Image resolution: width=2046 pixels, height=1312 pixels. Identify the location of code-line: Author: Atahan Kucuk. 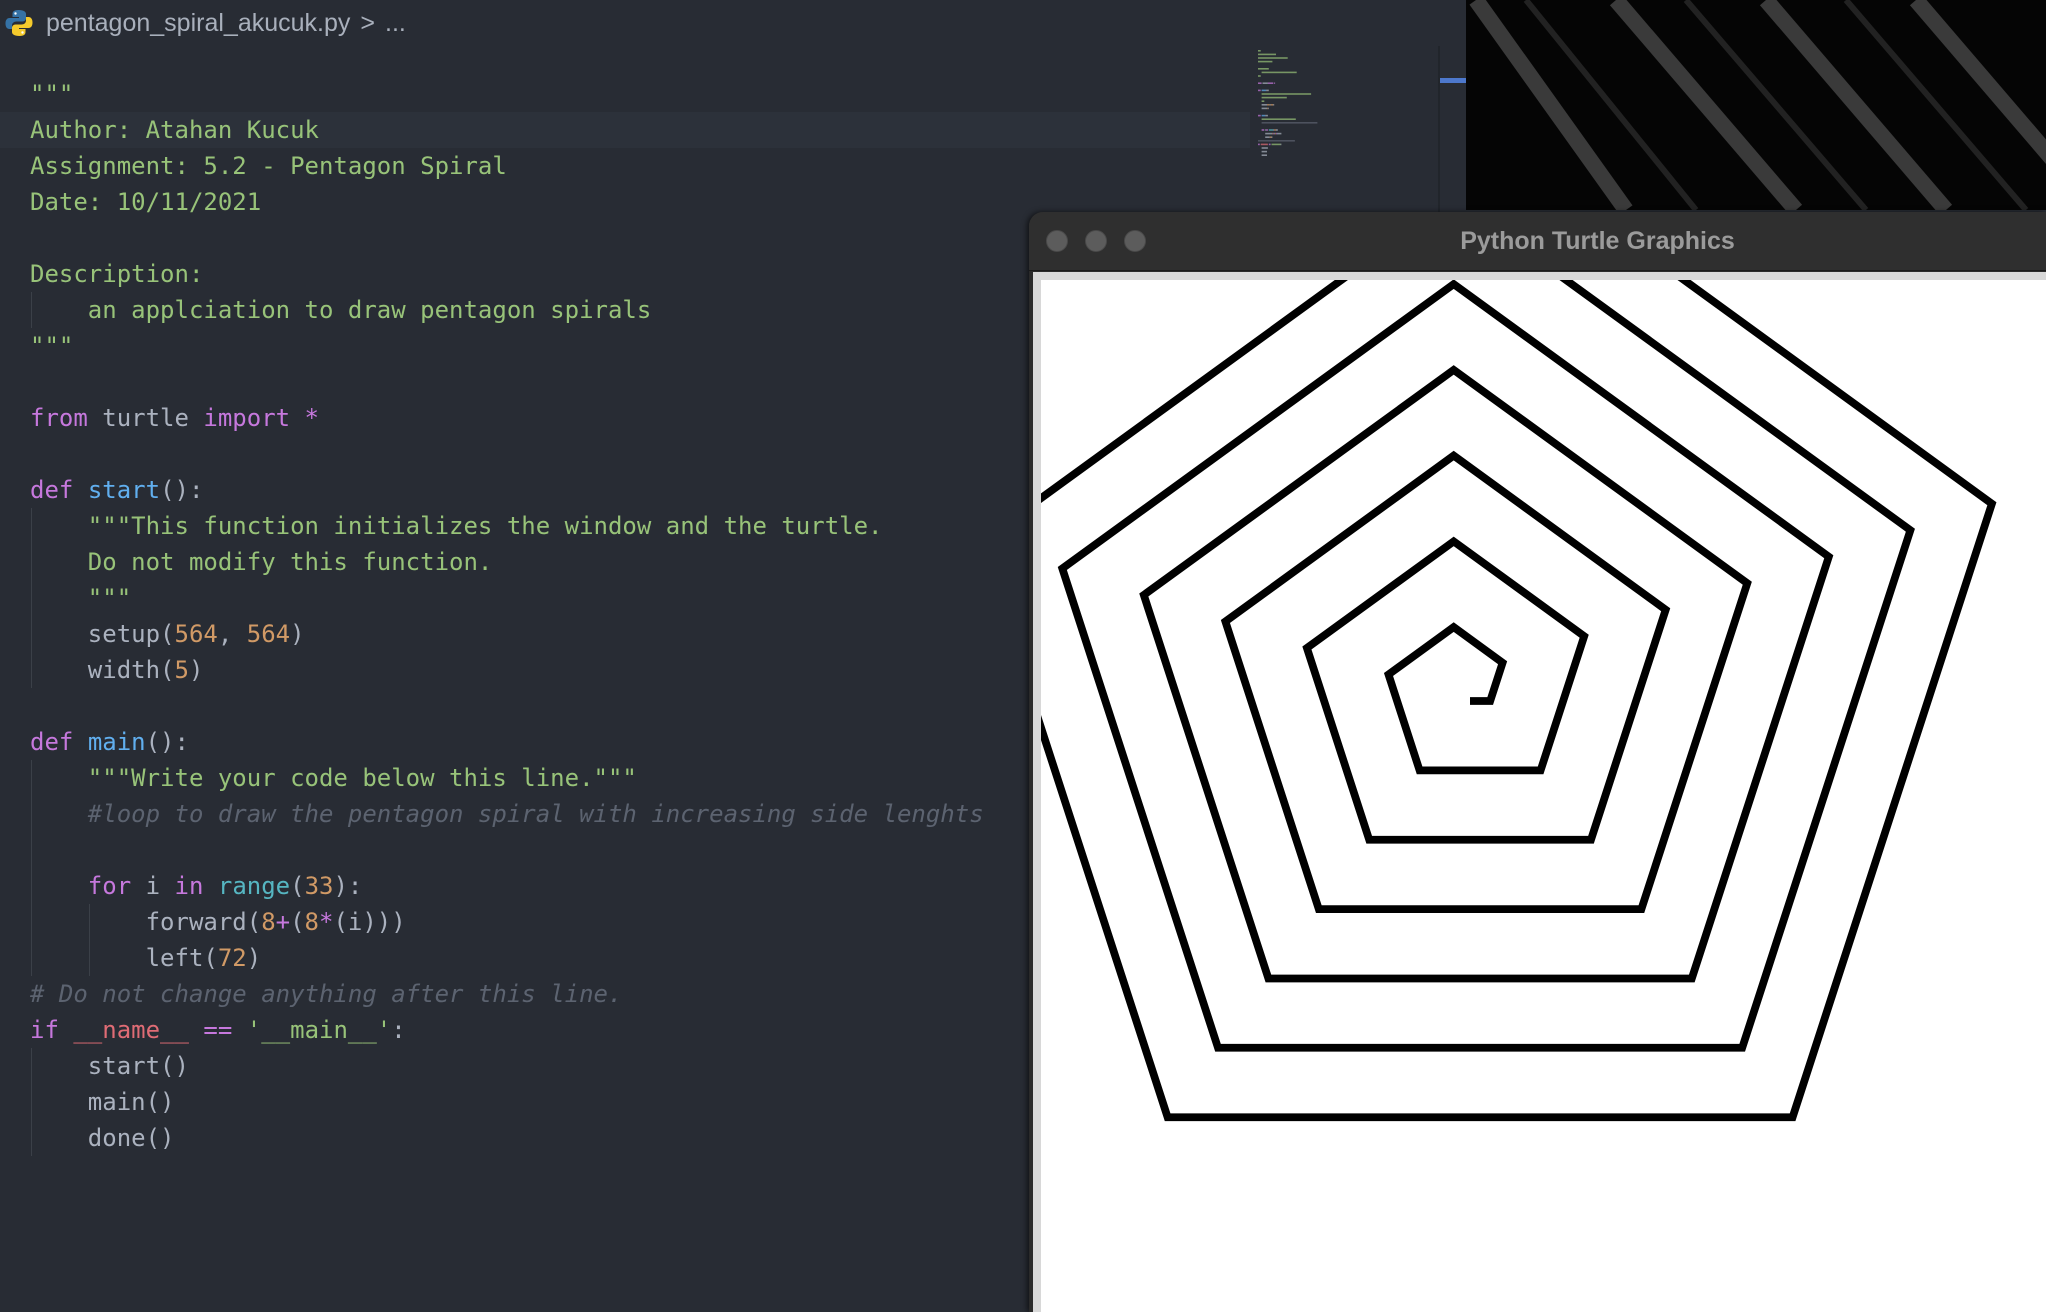
(625, 130).